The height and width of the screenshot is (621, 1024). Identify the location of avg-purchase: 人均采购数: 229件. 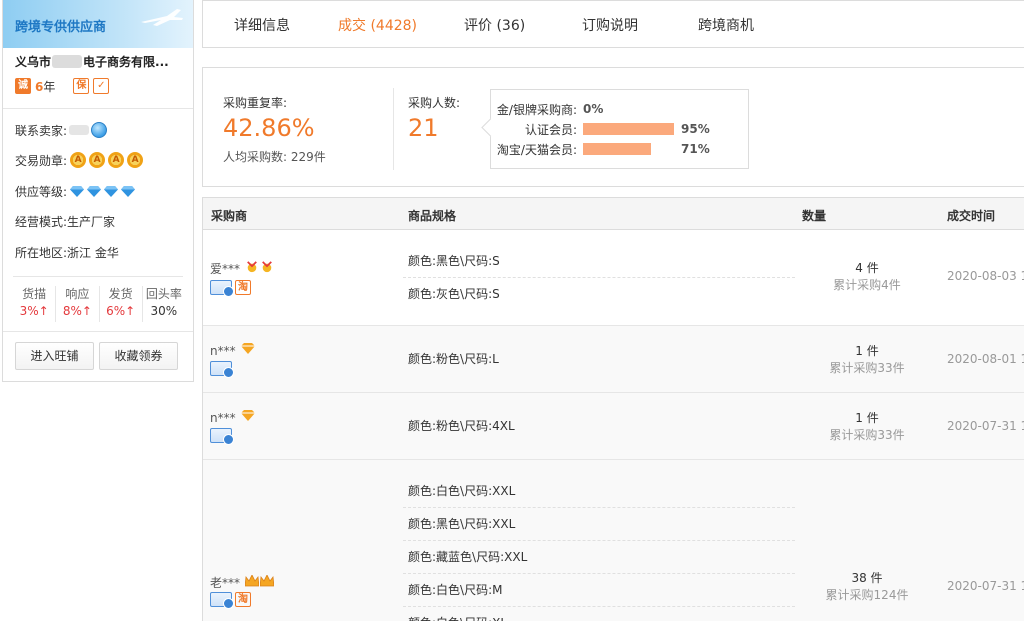
(274, 157).